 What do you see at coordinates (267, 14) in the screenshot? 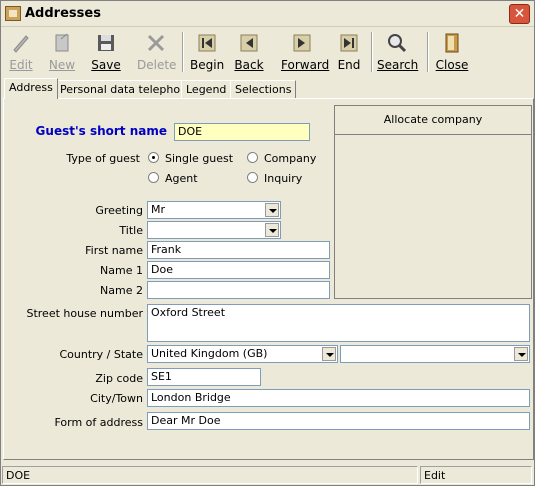
I see `title-bar: Addresses ✕` at bounding box center [267, 14].